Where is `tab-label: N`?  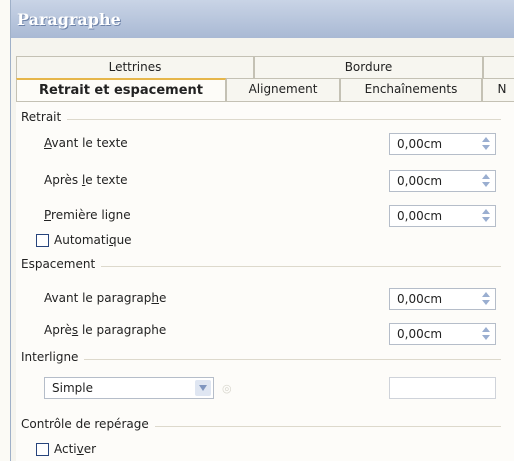
tab-label: N is located at coordinates (502, 89).